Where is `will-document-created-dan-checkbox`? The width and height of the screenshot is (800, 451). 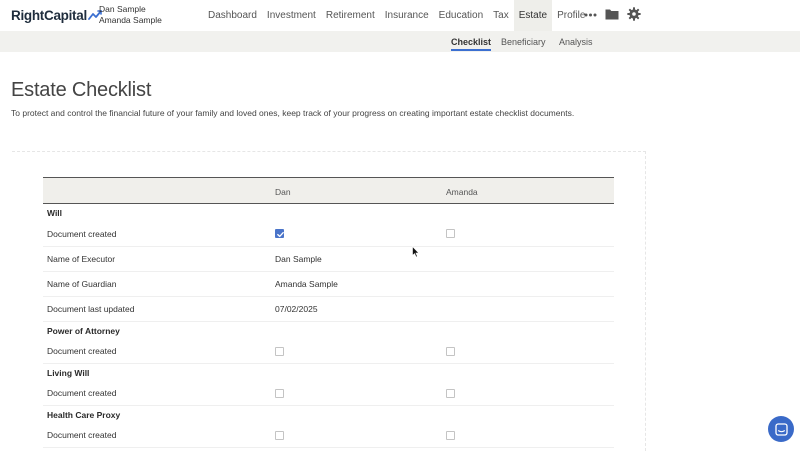 will-document-created-dan-checkbox is located at coordinates (279, 233).